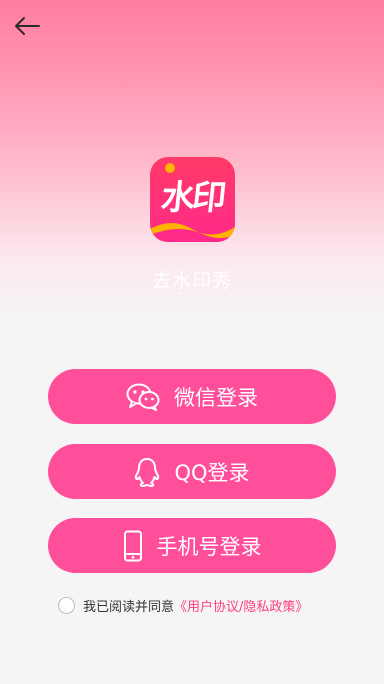 The width and height of the screenshot is (384, 684). Describe the element at coordinates (191, 281) in the screenshot. I see `app-name: 去水印秀` at that location.